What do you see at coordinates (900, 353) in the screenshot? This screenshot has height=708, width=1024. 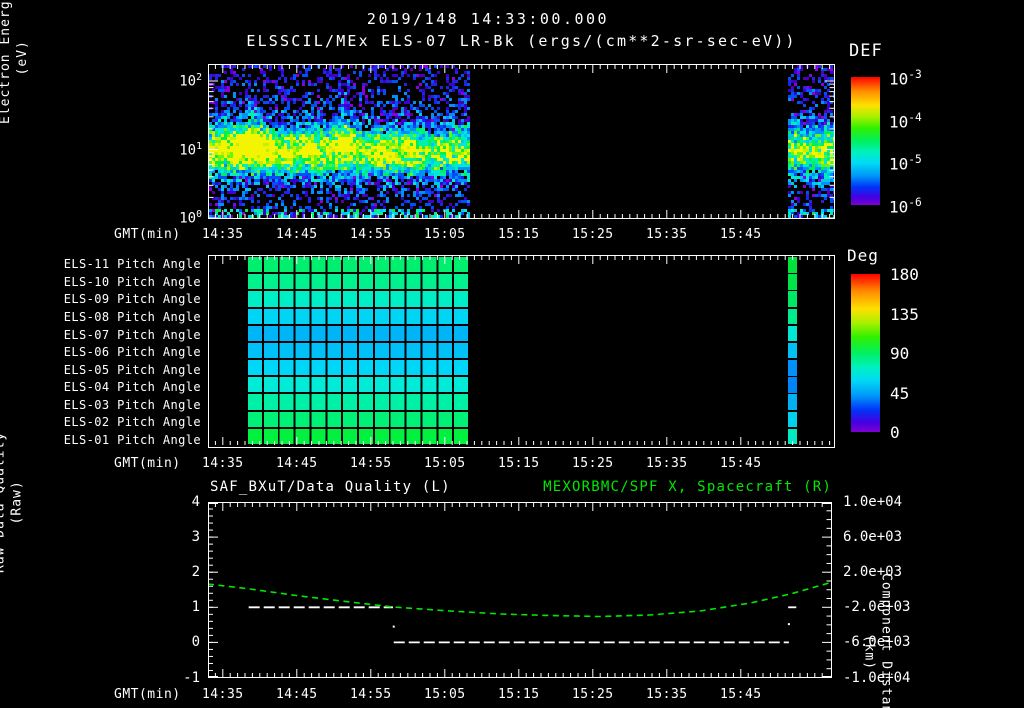 I see `deg-scale-label: 90` at bounding box center [900, 353].